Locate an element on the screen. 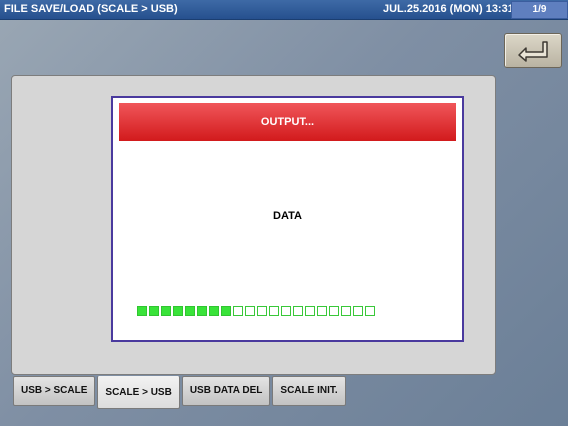  tab-scale-to-usb: SCALE > USB is located at coordinates (138, 392).